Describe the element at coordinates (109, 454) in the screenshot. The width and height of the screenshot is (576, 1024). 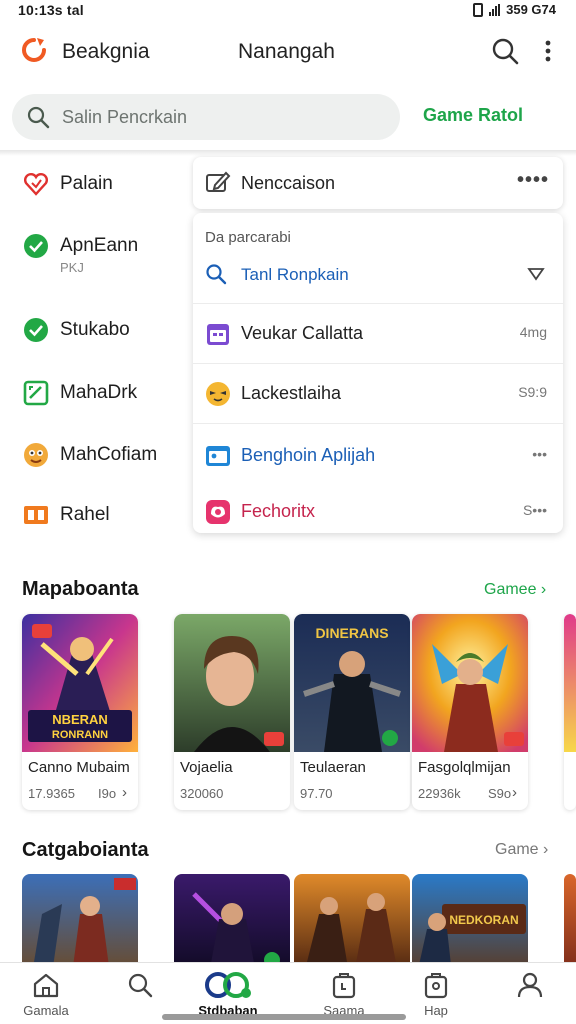
I see `menu-label: MahCofiam` at that location.